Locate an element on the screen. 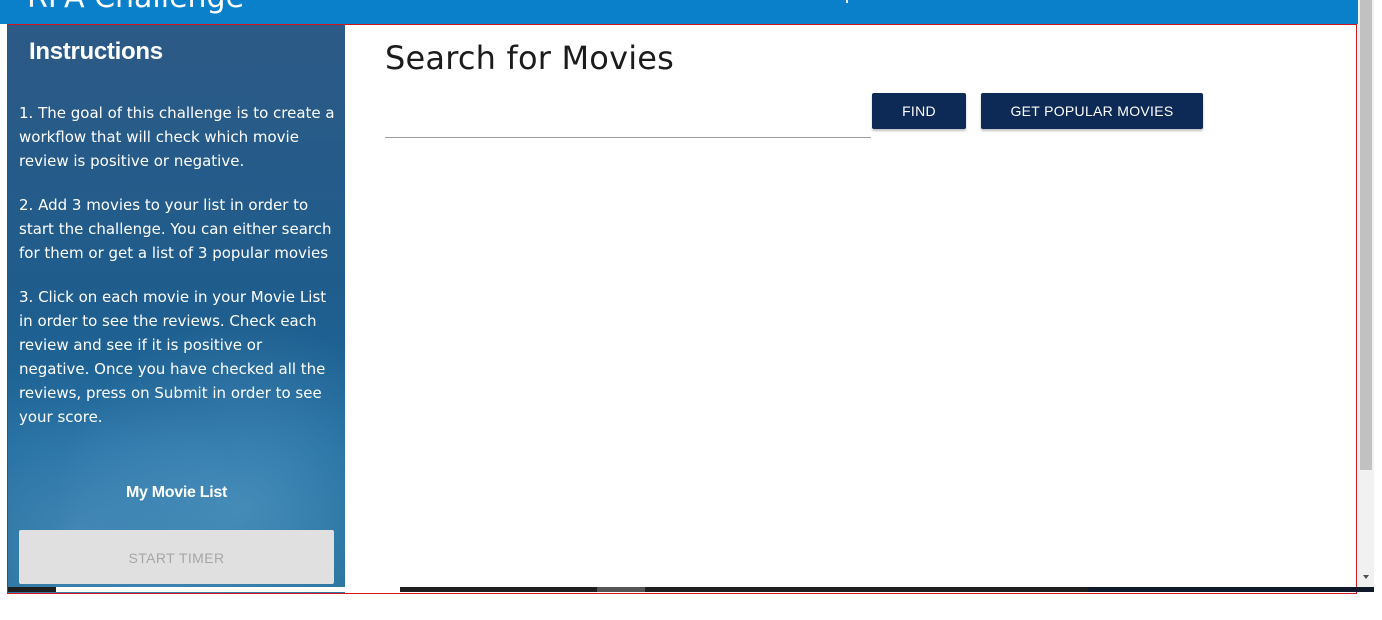 This screenshot has width=1382, height=620. taskbar is located at coordinates (691, 589).